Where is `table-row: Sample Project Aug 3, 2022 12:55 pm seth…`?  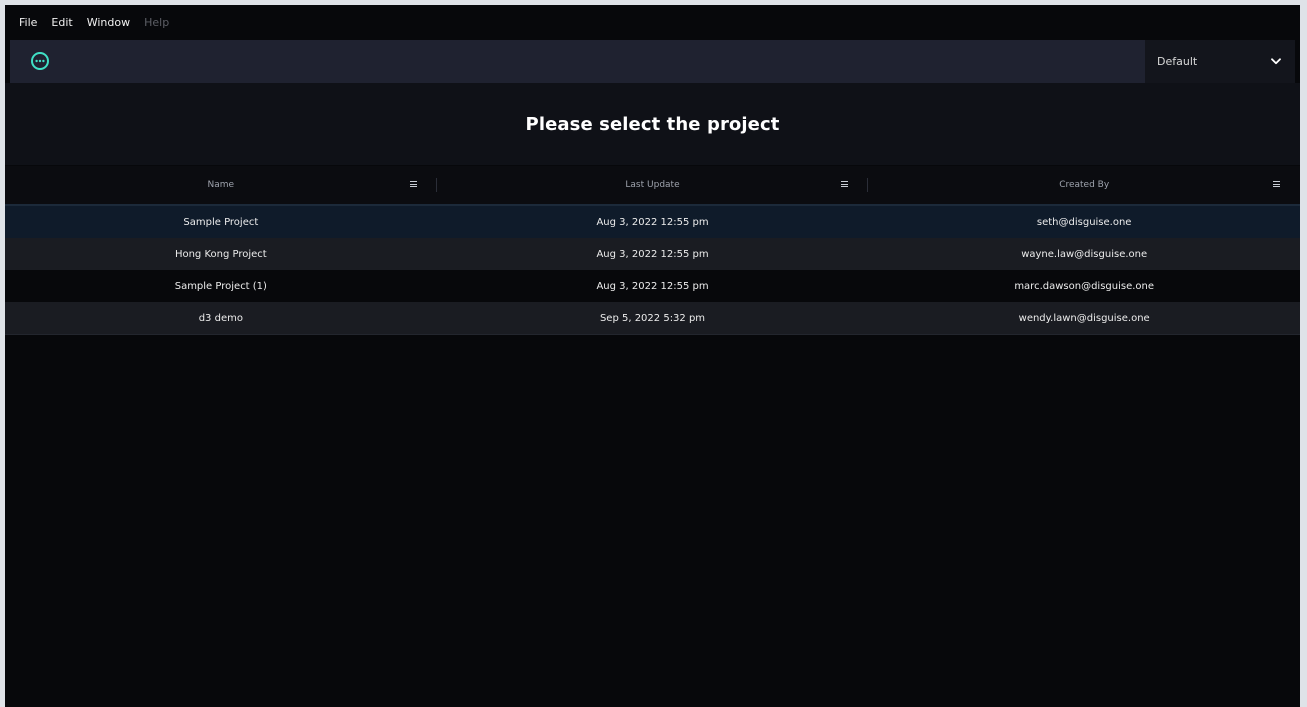
table-row: Sample Project Aug 3, 2022 12:55 pm seth… is located at coordinates (652, 222).